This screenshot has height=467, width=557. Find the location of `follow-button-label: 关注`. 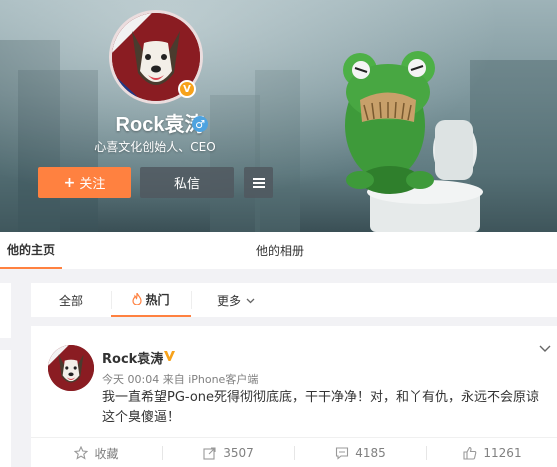

follow-button-label: 关注 is located at coordinates (92, 184).